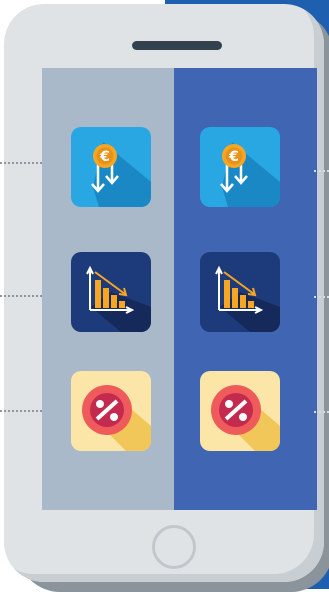  I want to click on phone-speaker, so click(177, 45).